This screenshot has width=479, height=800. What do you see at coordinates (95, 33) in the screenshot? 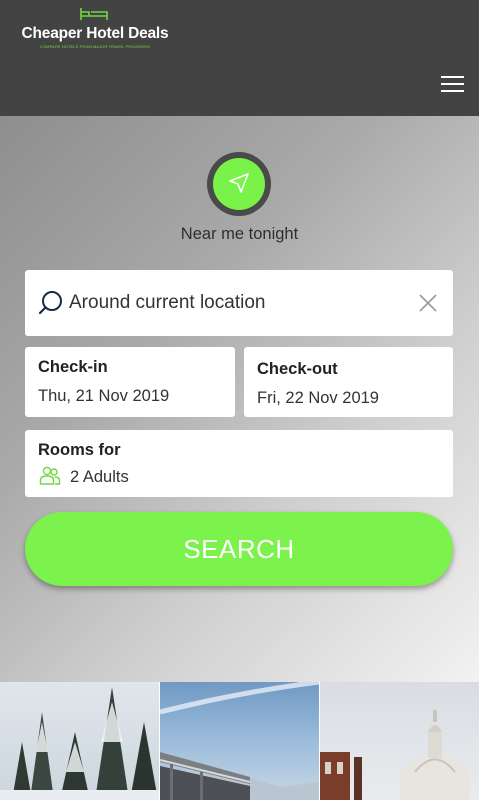
I see `brand-title: Cheaper Hotel Deals` at bounding box center [95, 33].